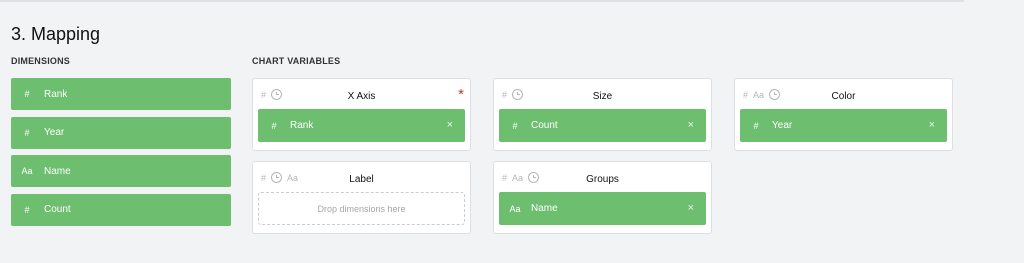 The width and height of the screenshot is (1024, 263). What do you see at coordinates (544, 125) in the screenshot?
I see `mapped-dimension-label: Count` at bounding box center [544, 125].